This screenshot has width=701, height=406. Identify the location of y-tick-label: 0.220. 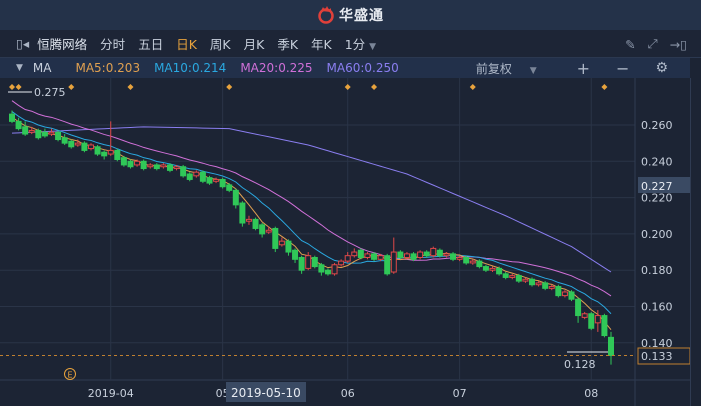
(657, 198).